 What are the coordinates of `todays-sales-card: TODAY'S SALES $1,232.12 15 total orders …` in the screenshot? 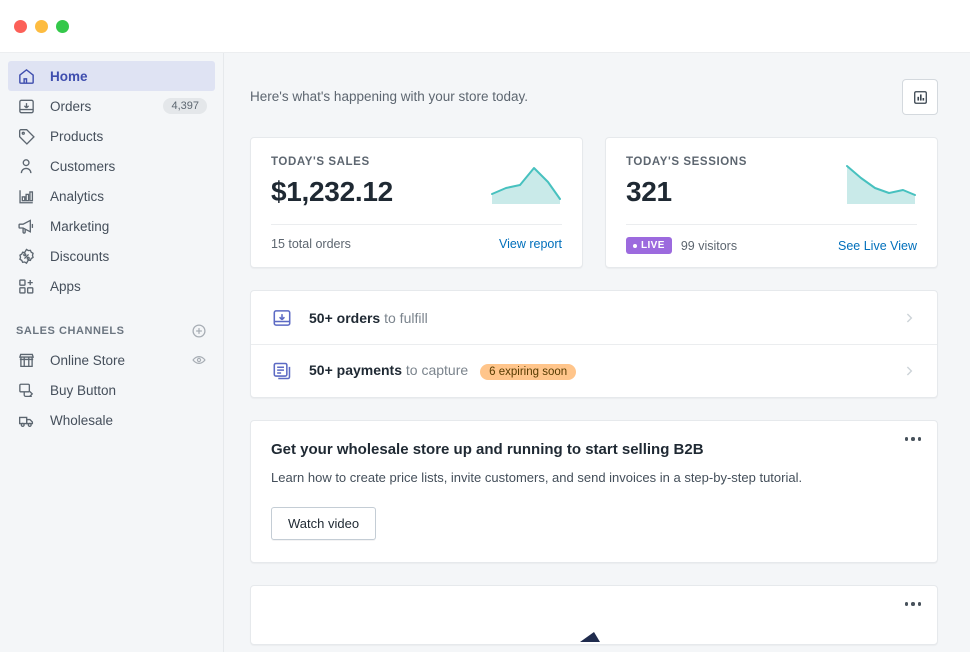 It's located at (416, 202).